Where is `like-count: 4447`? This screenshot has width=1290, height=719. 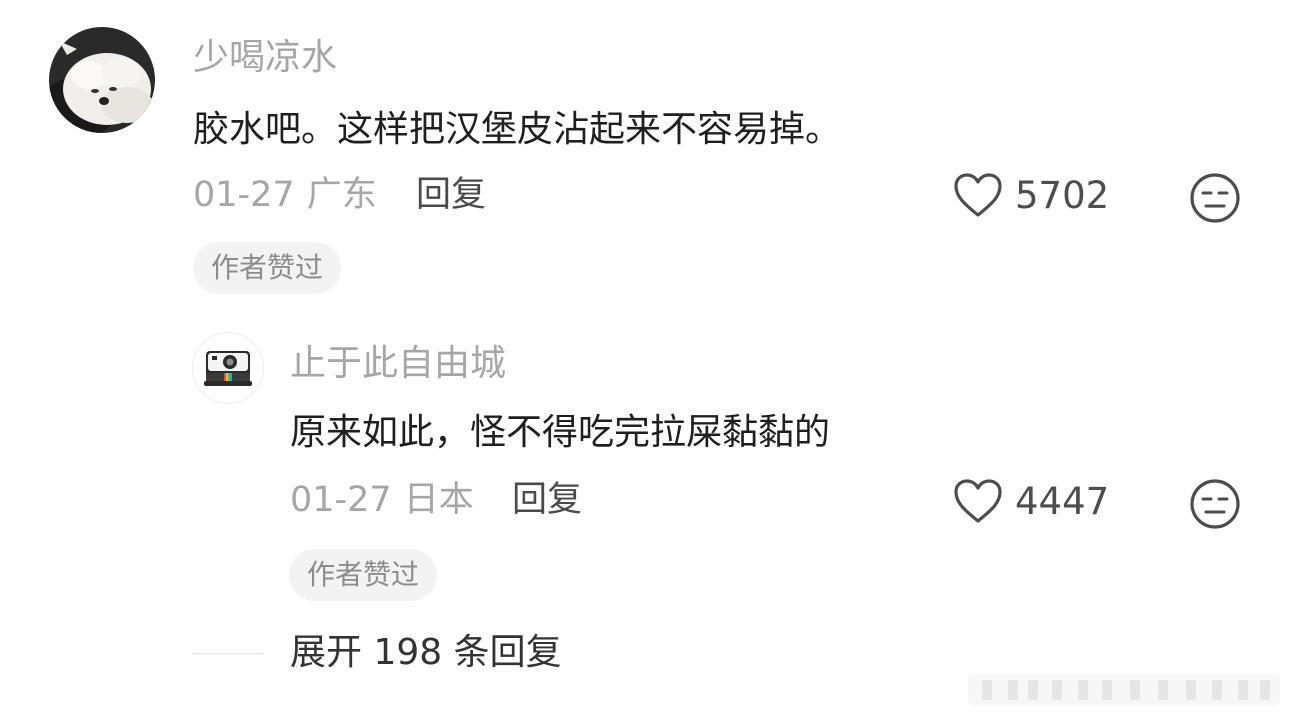
like-count: 4447 is located at coordinates (1062, 501).